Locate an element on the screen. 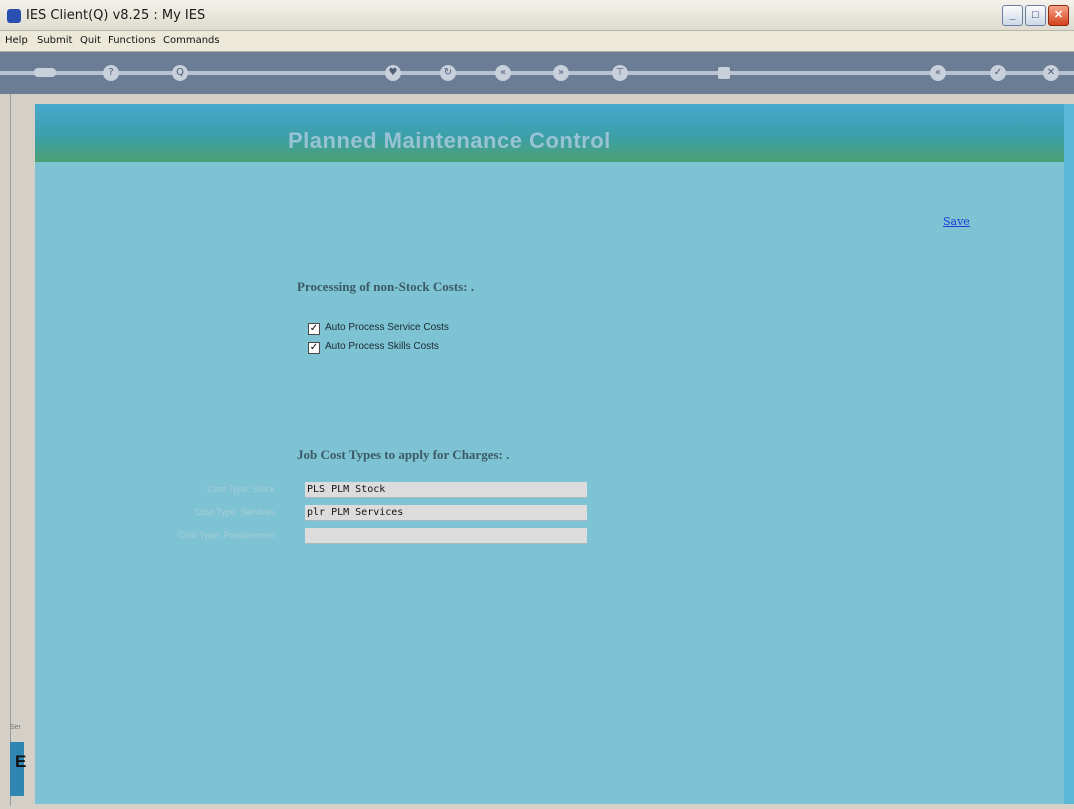 This screenshot has height=809, width=1074. help-icon: ? is located at coordinates (111, 73).